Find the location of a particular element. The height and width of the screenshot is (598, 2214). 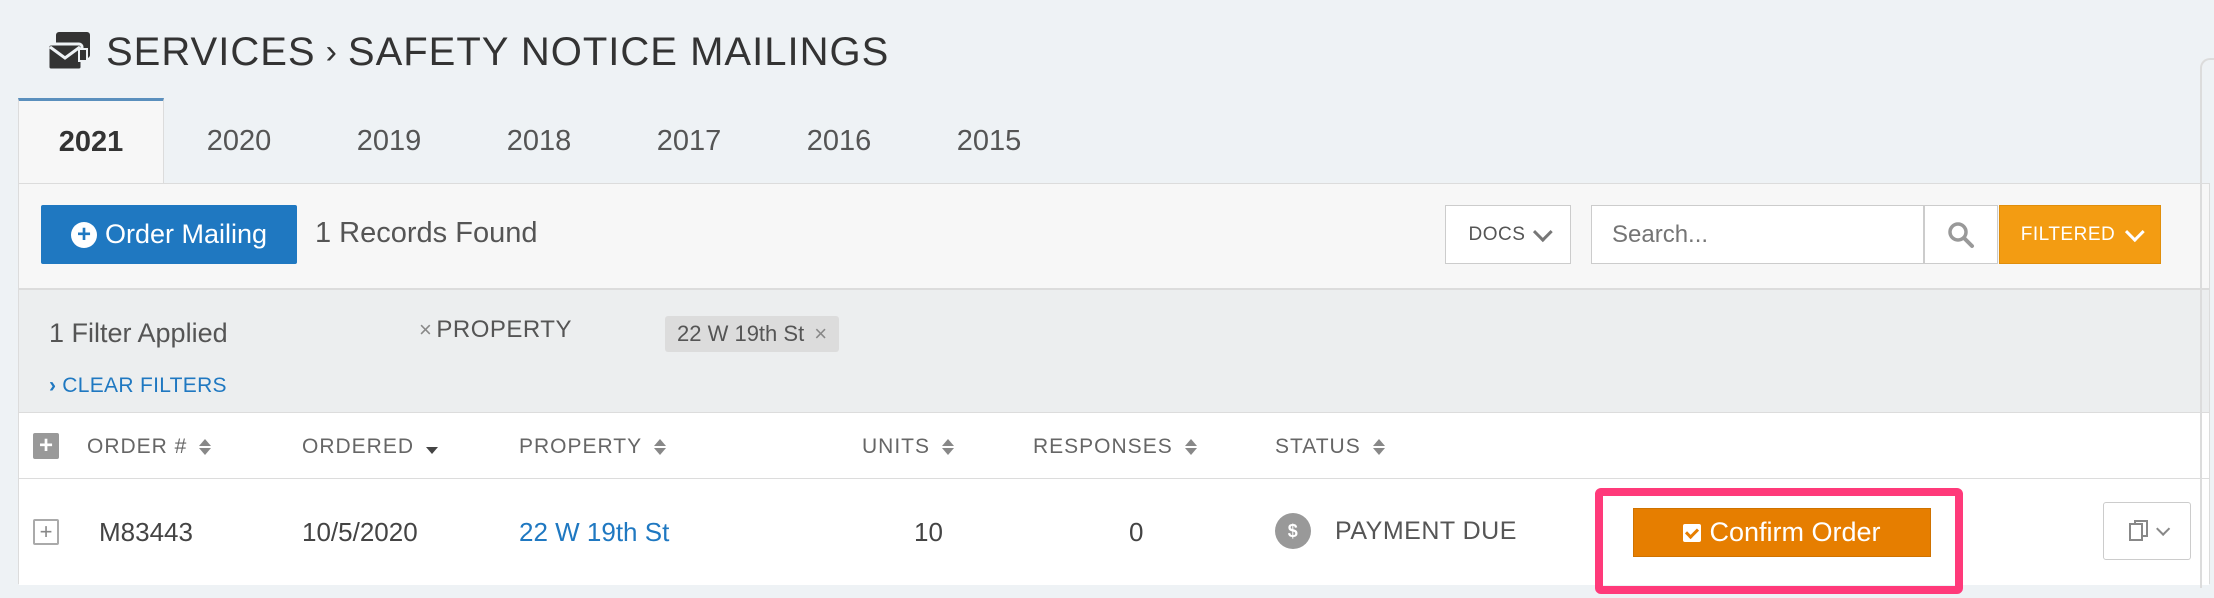

tab-2018: 2018 is located at coordinates (539, 141).